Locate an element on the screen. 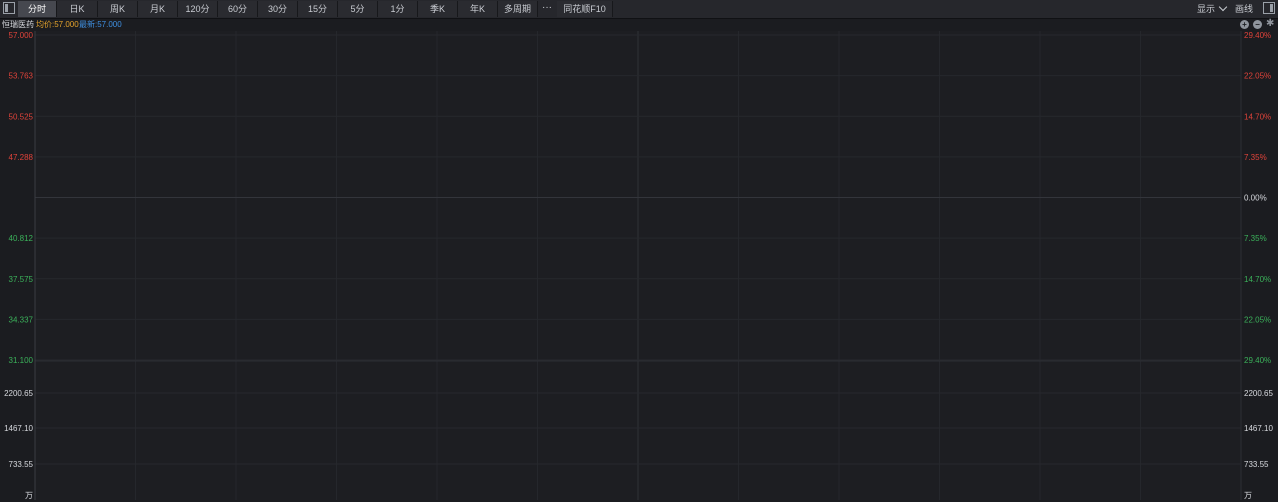 Image resolution: width=1278 pixels, height=502 pixels. avg-price-label: 均价:57.000 is located at coordinates (57, 24).